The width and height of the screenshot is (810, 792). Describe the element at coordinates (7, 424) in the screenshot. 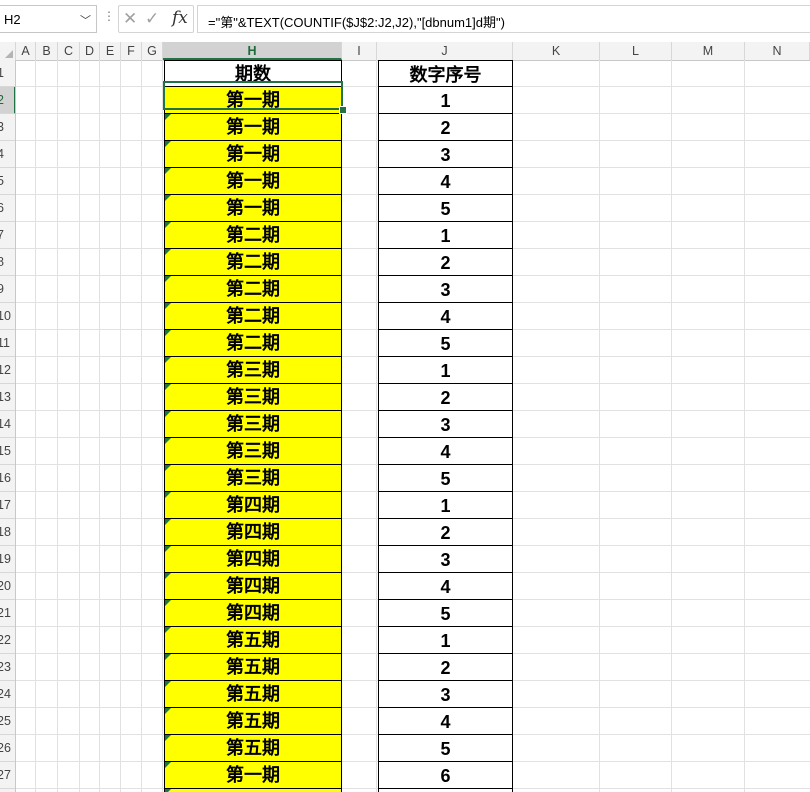

I see `row-header-14: 14` at that location.